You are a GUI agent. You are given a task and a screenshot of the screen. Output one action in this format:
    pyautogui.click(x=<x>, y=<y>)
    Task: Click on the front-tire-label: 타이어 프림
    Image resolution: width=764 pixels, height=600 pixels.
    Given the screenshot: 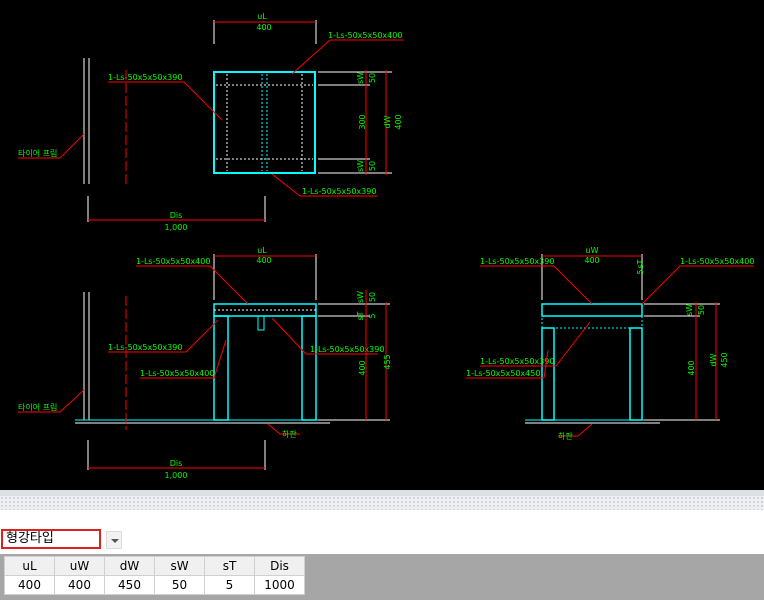 What is the action you would take?
    pyautogui.click(x=37, y=407)
    